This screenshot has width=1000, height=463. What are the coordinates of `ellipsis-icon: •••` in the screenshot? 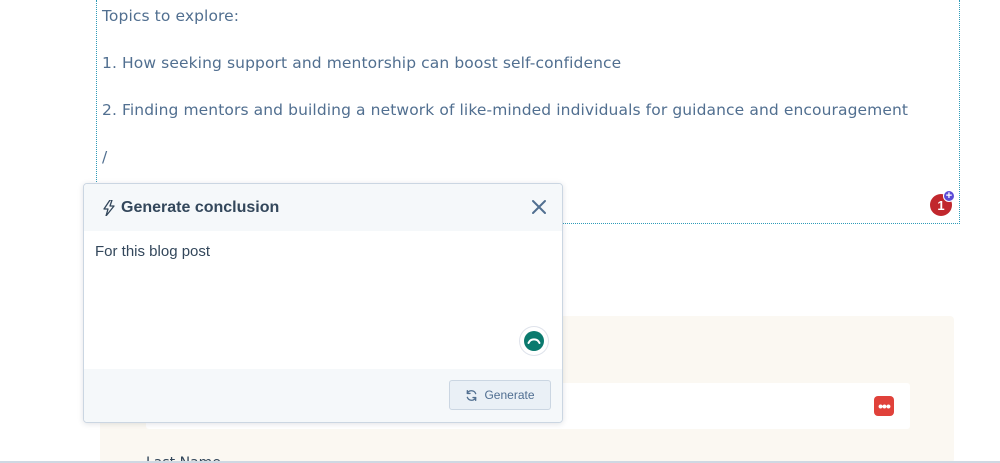 It's located at (884, 406).